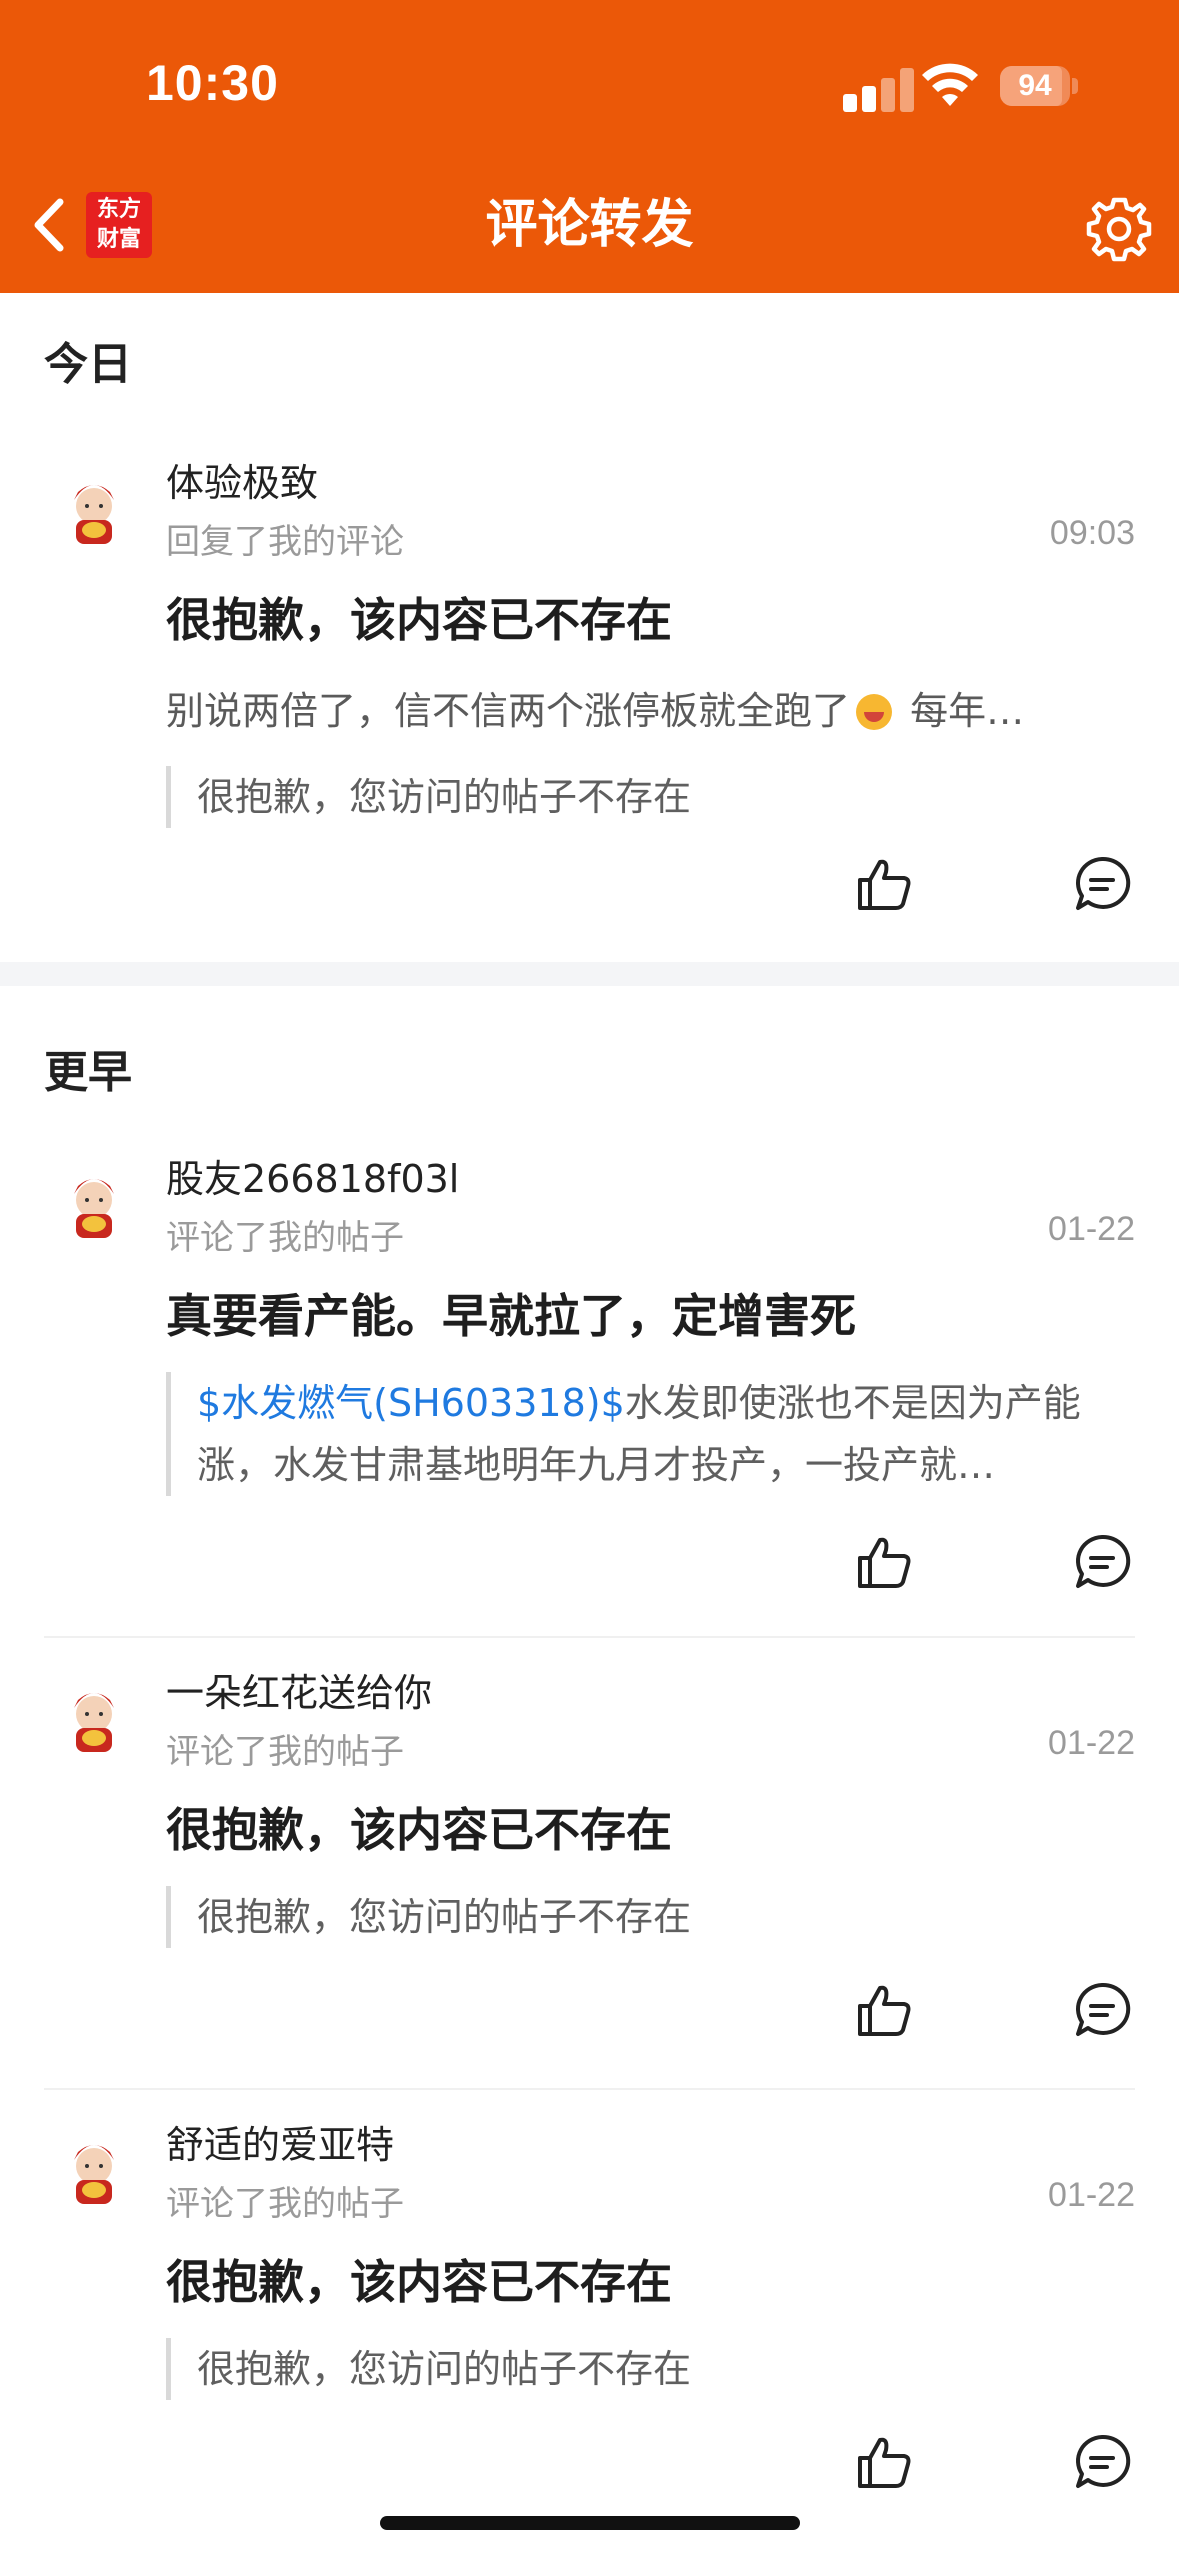 The height and width of the screenshot is (2556, 1179). What do you see at coordinates (411, 1403) in the screenshot?
I see `stock-link: $水发燃气(SH603318)$` at bounding box center [411, 1403].